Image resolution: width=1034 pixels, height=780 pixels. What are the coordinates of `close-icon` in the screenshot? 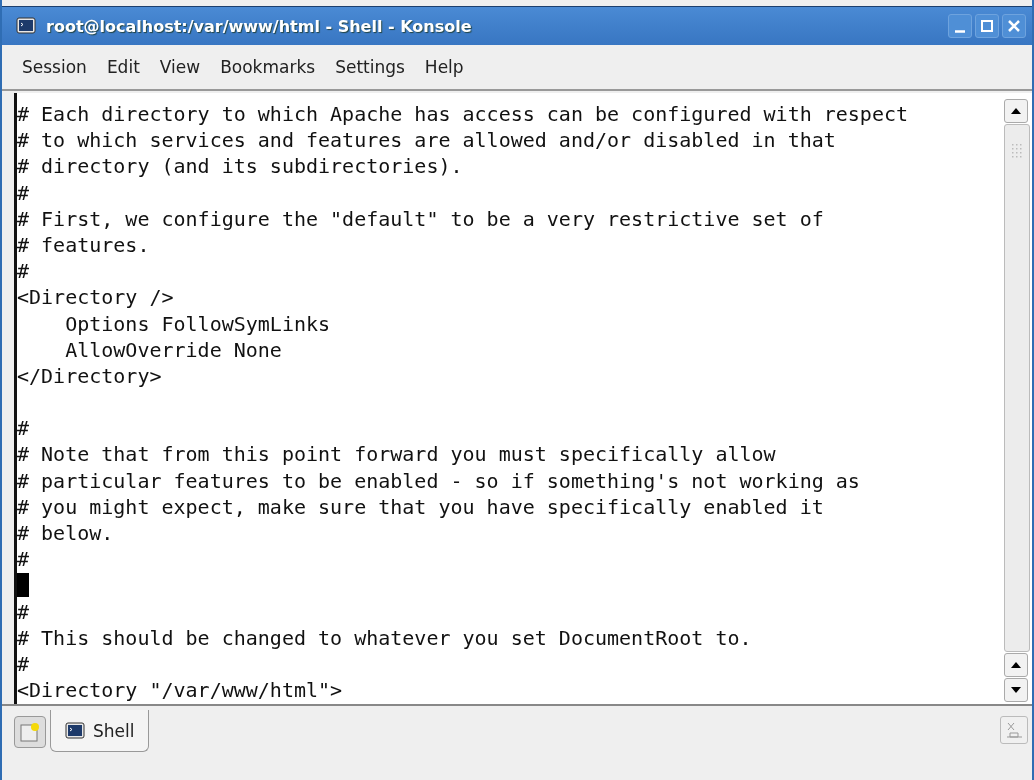 It's located at (1014, 26).